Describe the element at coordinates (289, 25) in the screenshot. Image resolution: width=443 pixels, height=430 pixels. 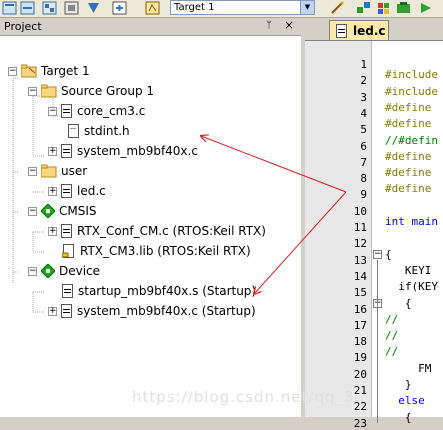
I see `close-icon: ×` at that location.